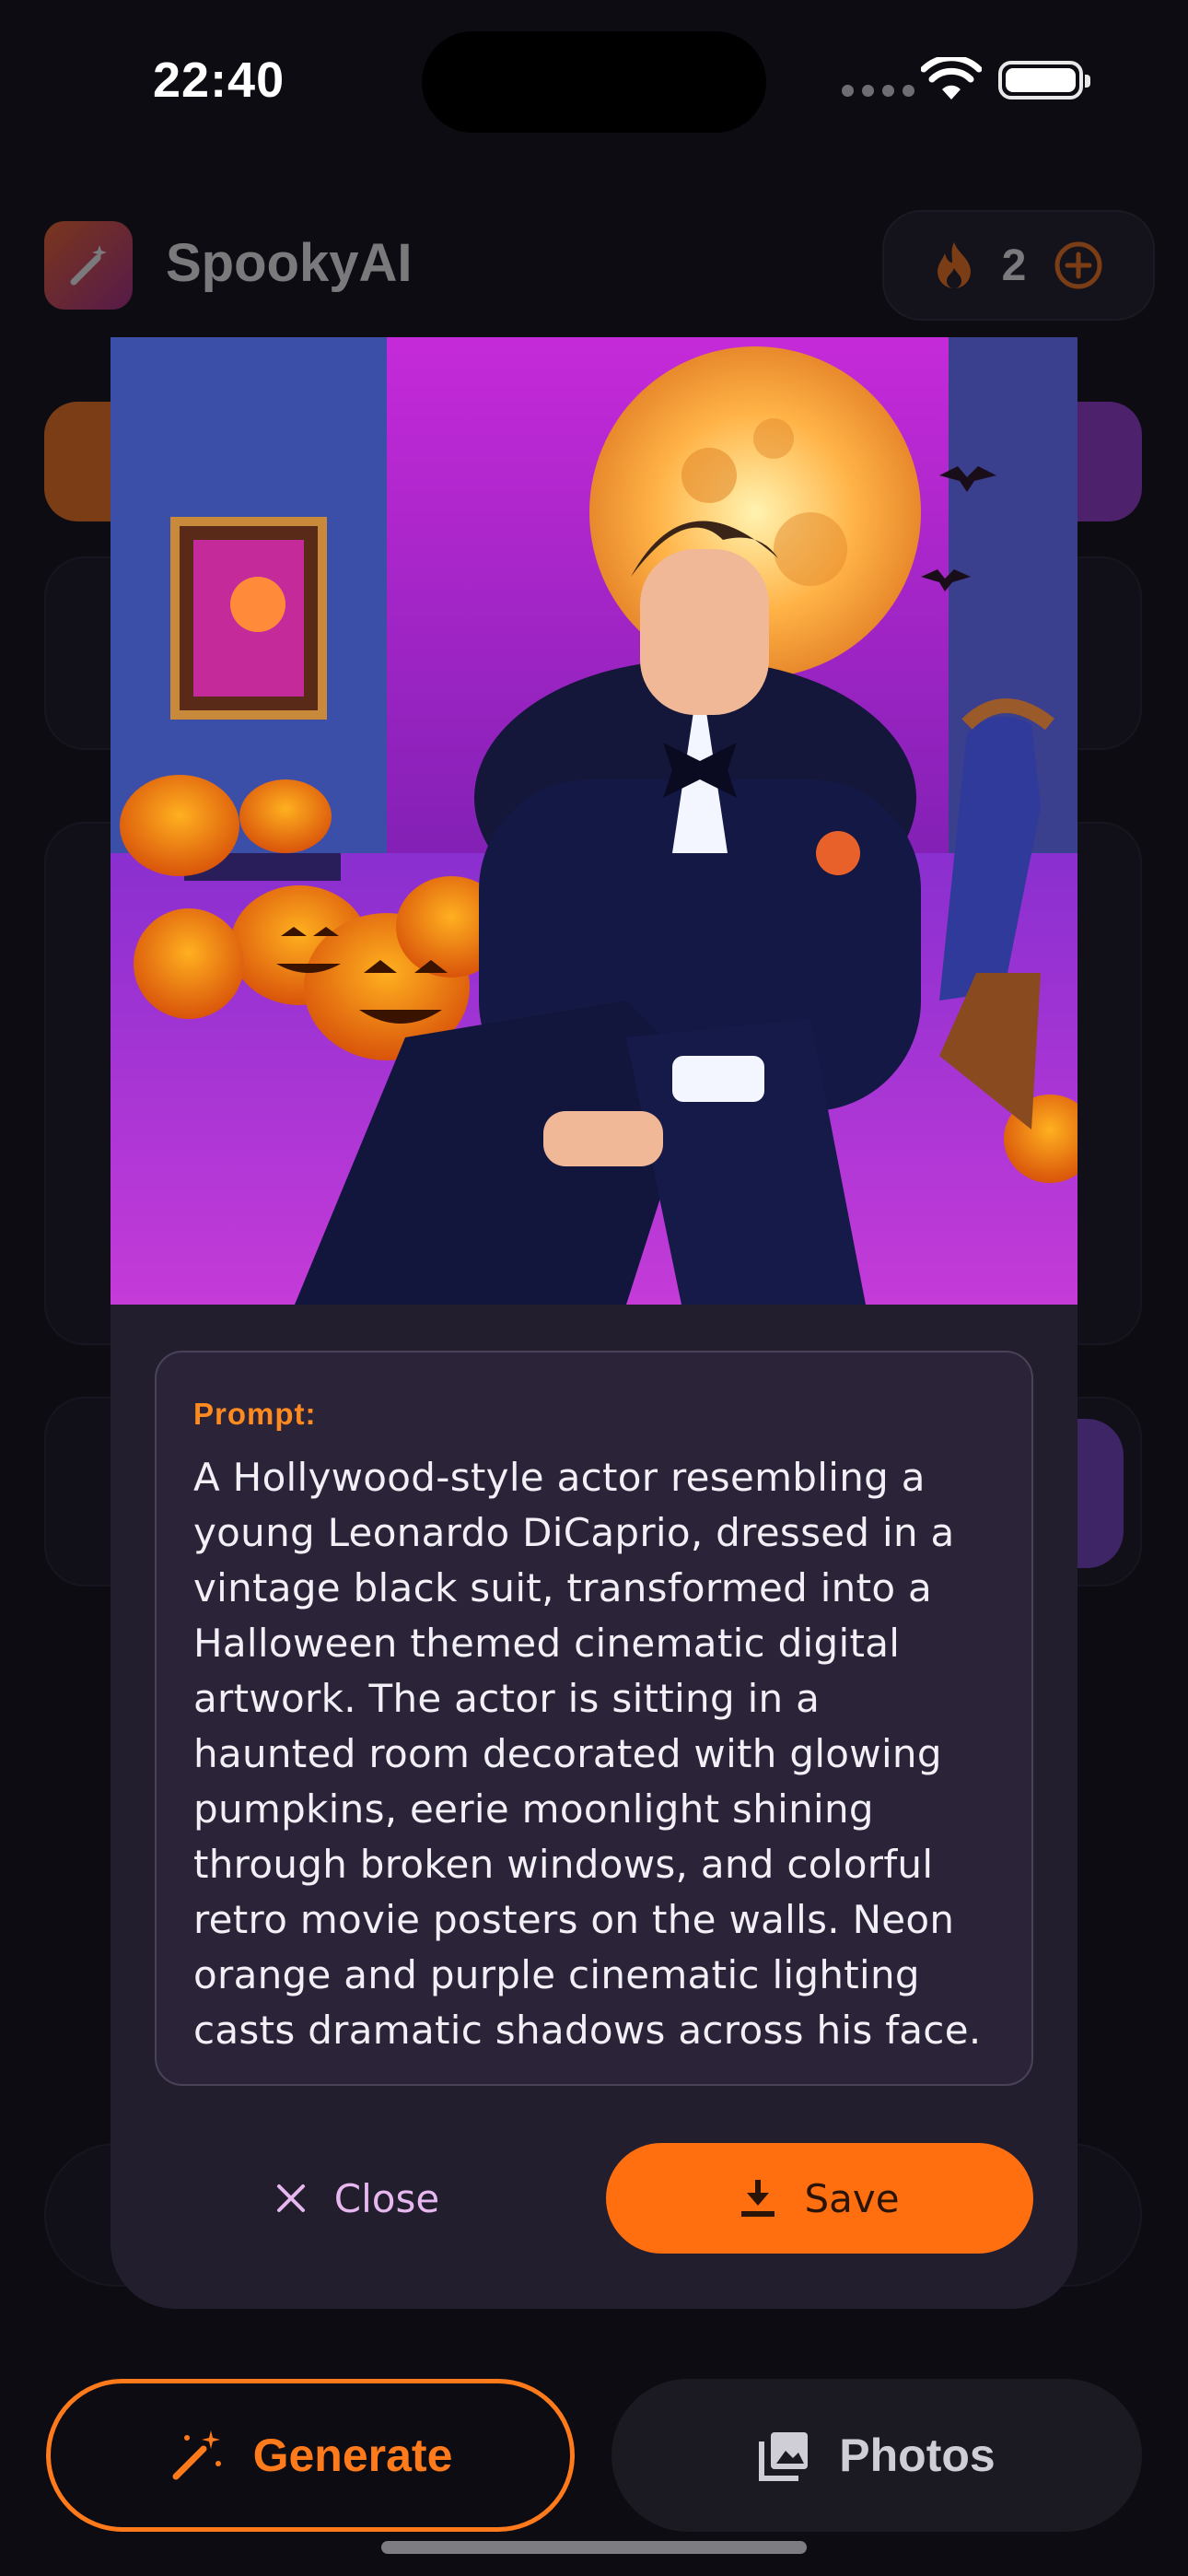  What do you see at coordinates (1078, 265) in the screenshot?
I see `plus-circle-icon` at bounding box center [1078, 265].